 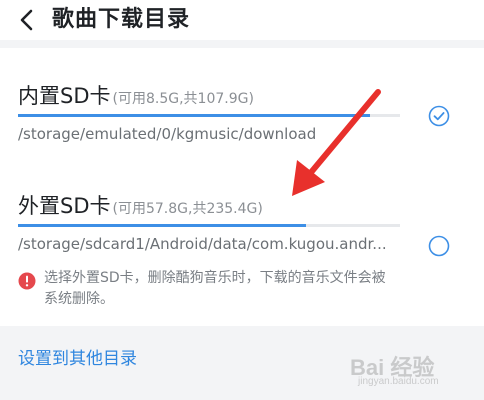 What do you see at coordinates (183, 99) in the screenshot?
I see `storage-capacity: (可用8.5G,共107.9G)` at bounding box center [183, 99].